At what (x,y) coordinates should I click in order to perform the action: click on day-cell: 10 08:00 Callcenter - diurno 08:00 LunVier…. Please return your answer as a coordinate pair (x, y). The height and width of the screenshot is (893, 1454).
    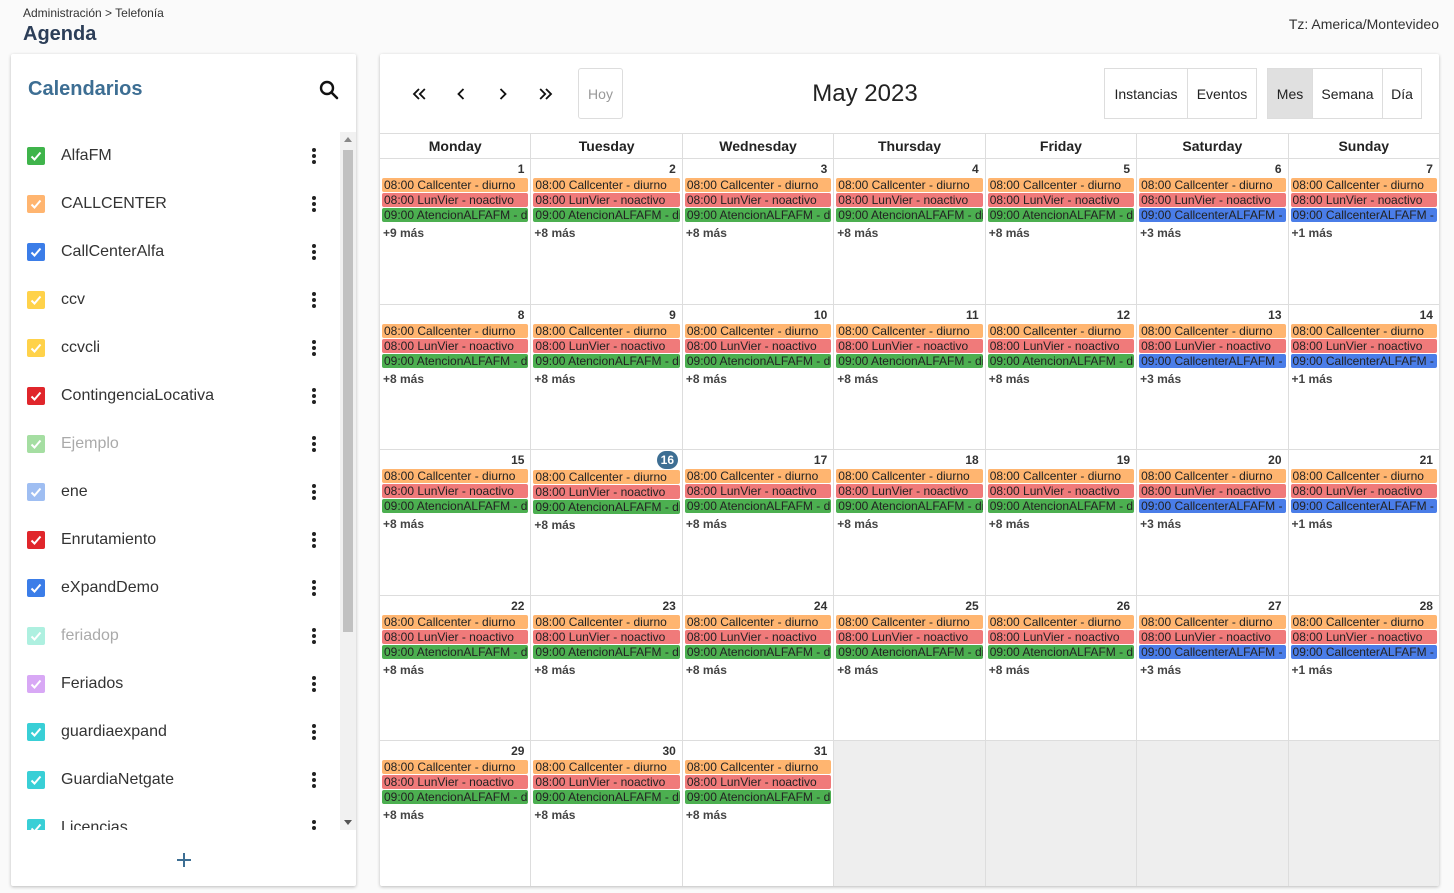
    Looking at the image, I should click on (759, 376).